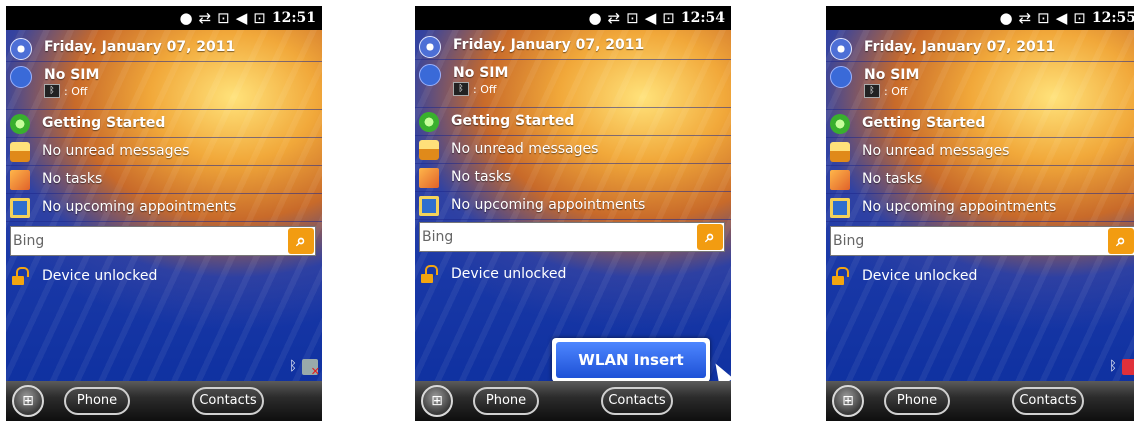 The height and width of the screenshot is (423, 1134). Describe the element at coordinates (1025, 17) in the screenshot. I see `connectivity-icon: ⇄` at that location.